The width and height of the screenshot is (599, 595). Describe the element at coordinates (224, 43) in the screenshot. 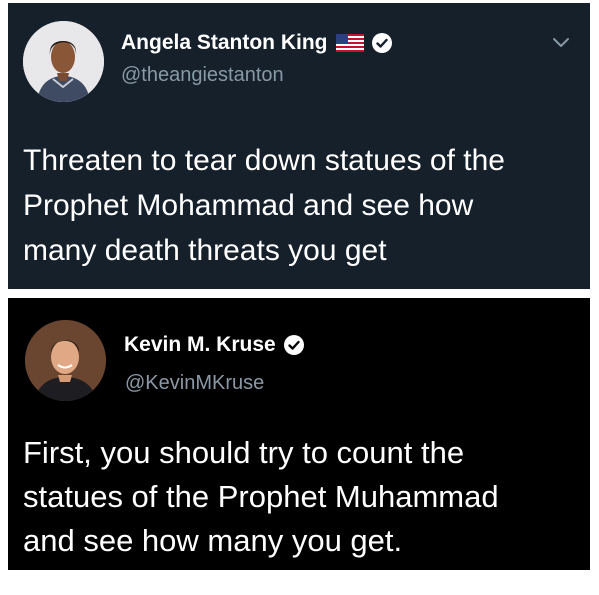

I see `author-name: Angela Stanton King` at that location.